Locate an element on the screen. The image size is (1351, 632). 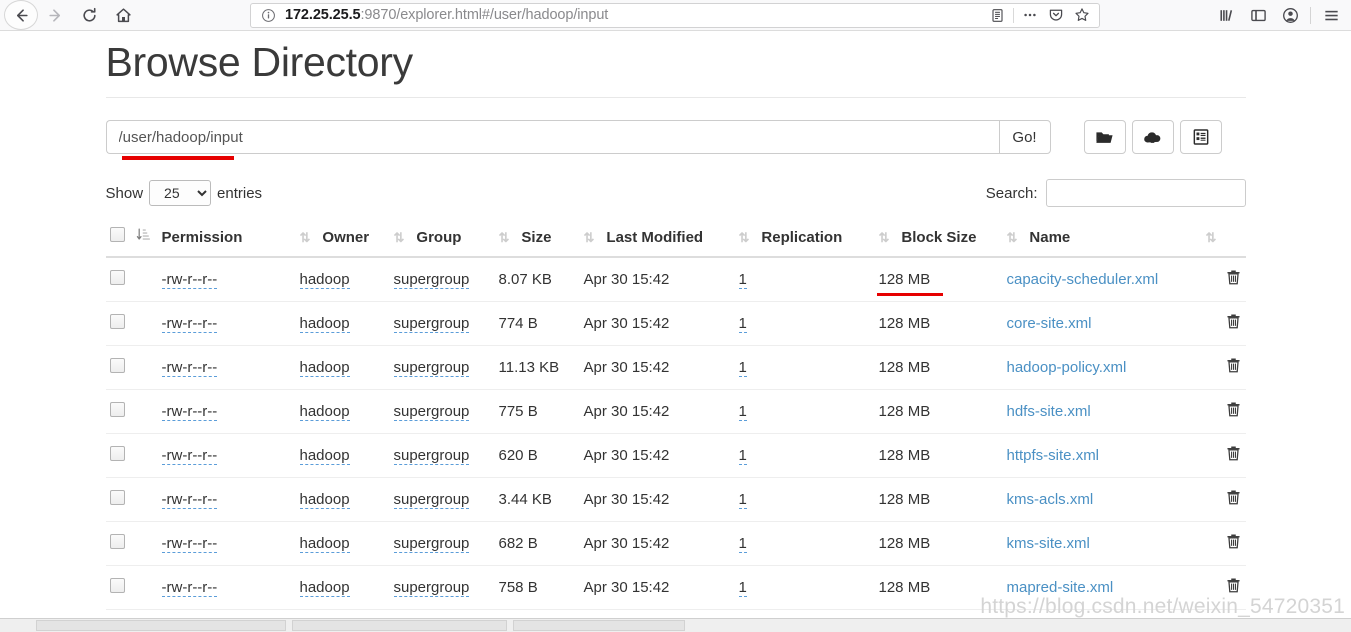
page-actions-button is located at coordinates (1030, 15).